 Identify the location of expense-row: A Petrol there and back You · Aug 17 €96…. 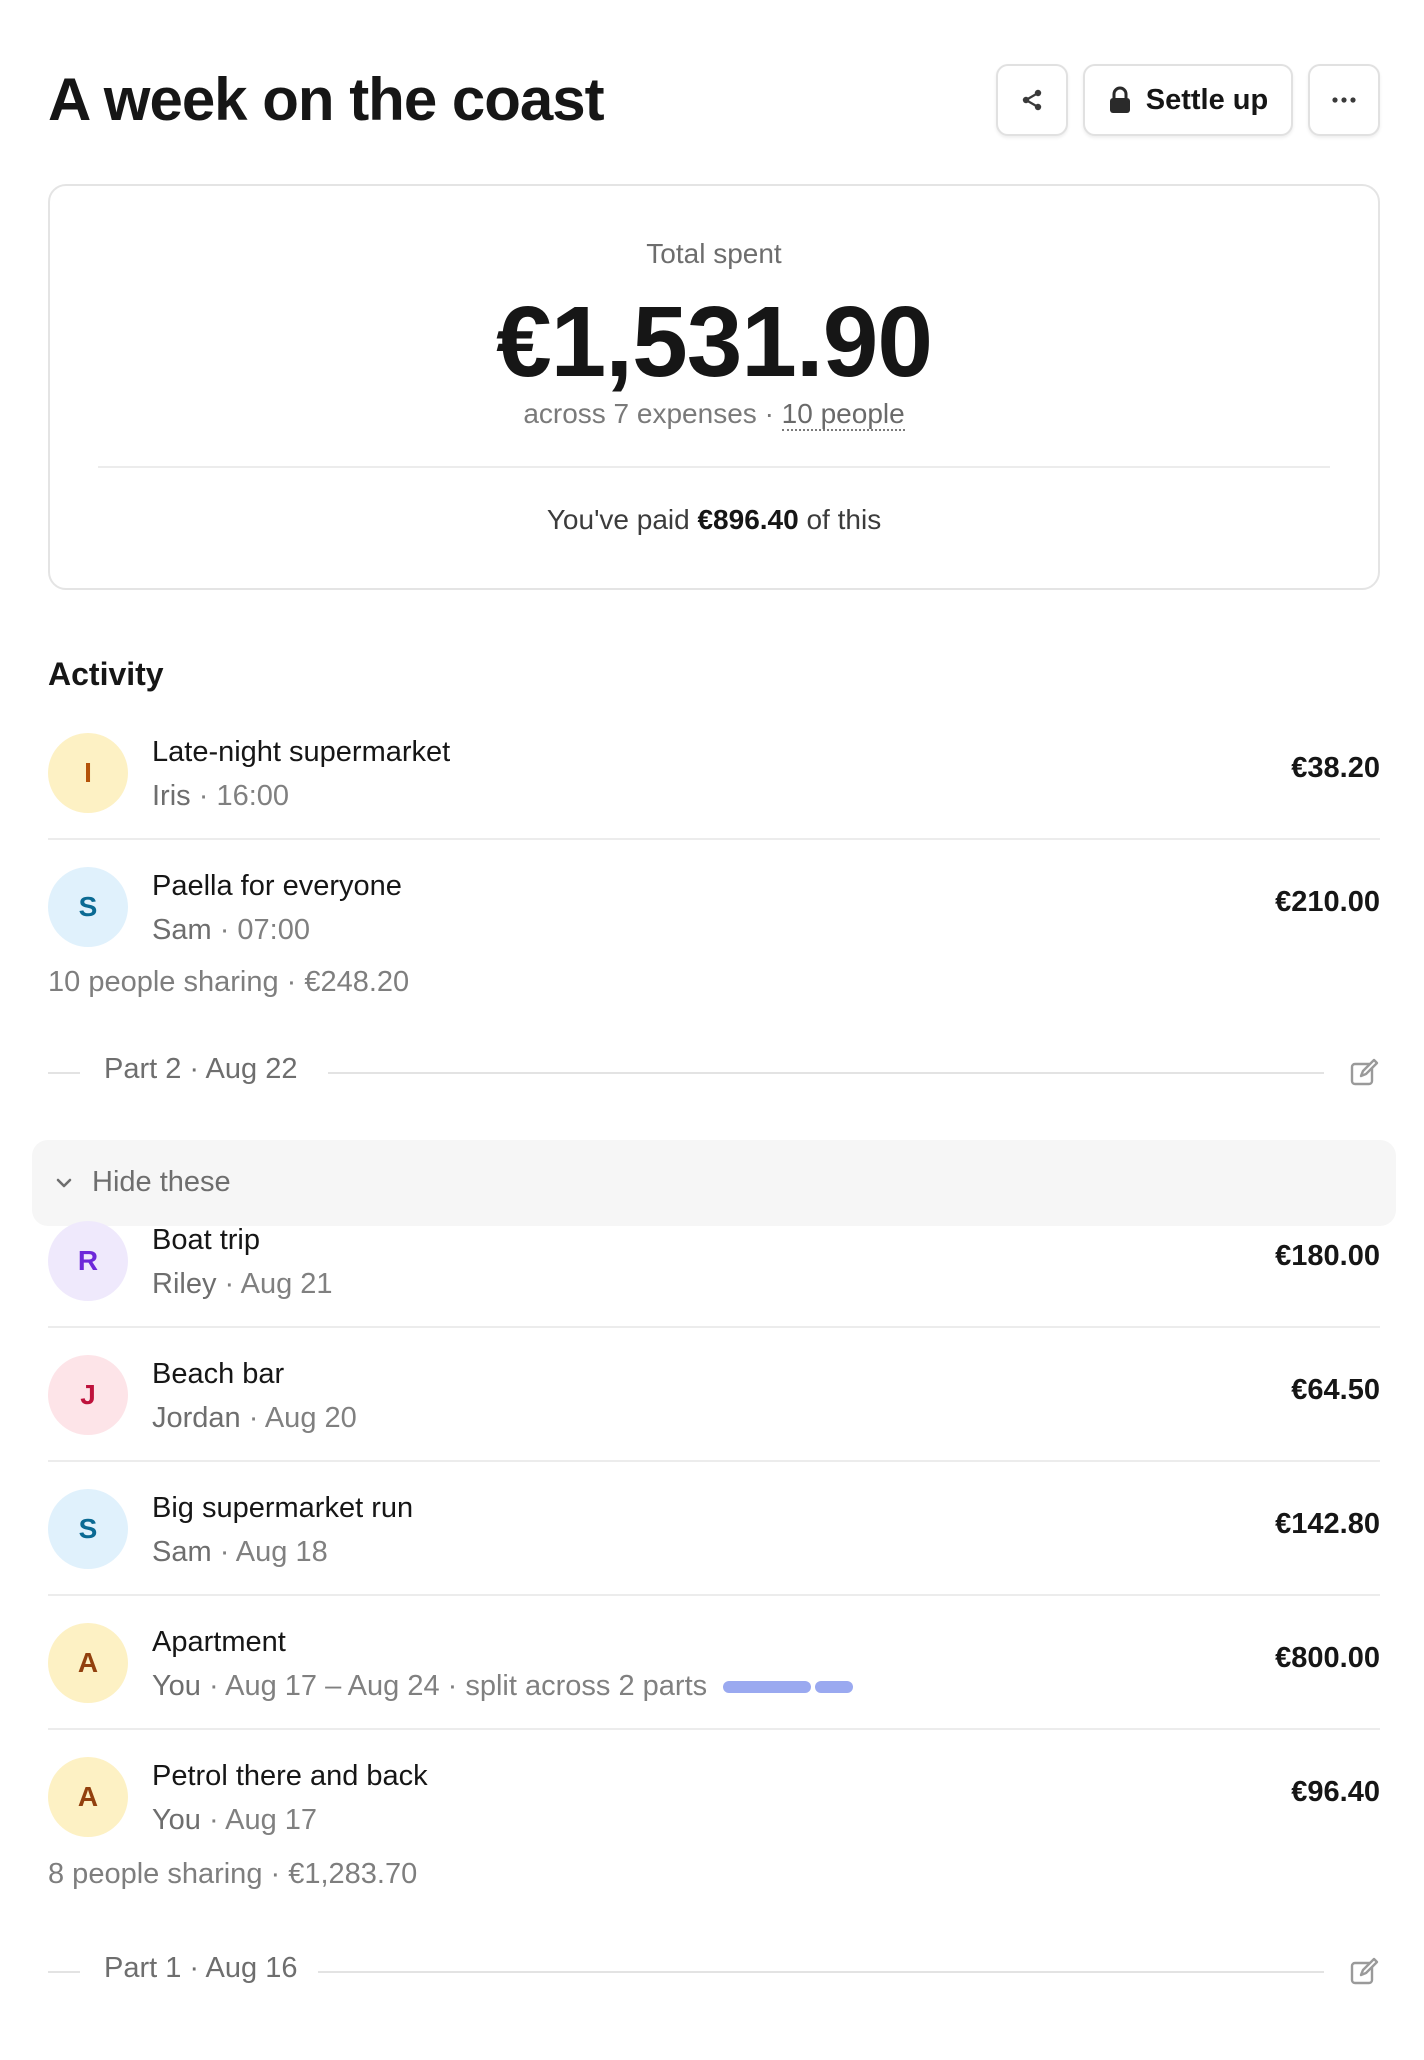
(714, 1797).